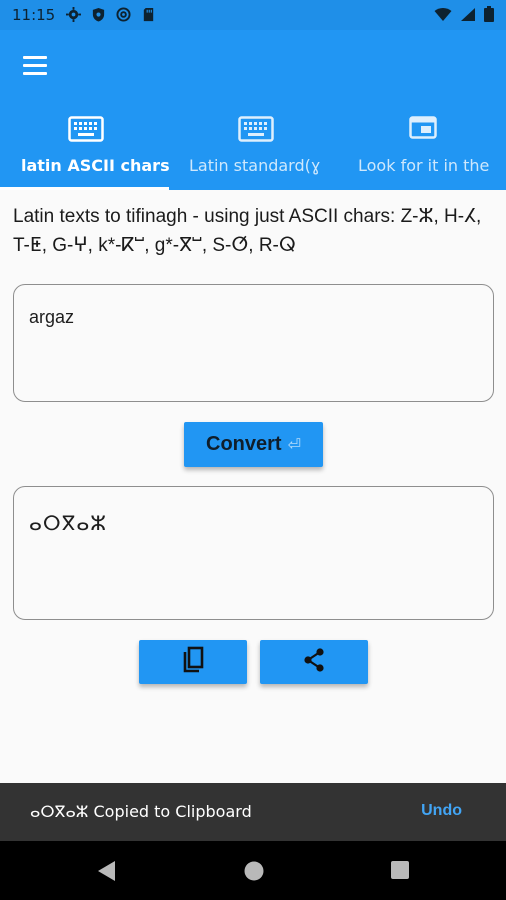  Describe the element at coordinates (254, 151) in the screenshot. I see `tab-latin-standard: Latin standard(ɣ` at that location.